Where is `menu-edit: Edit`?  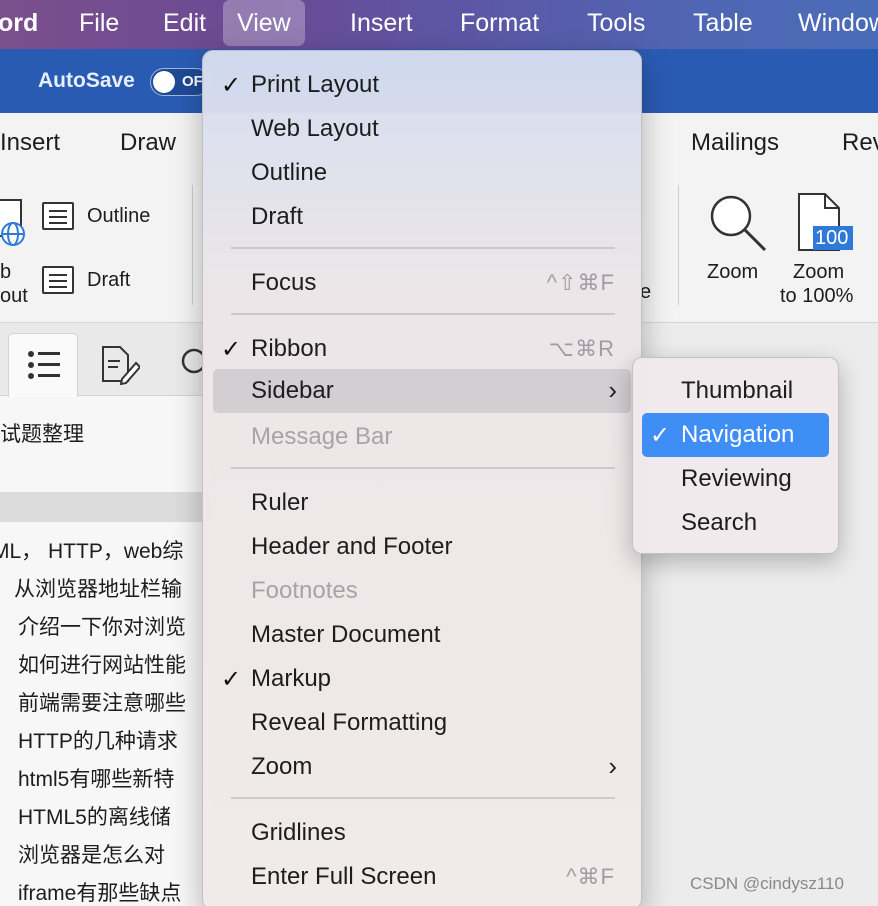 menu-edit: Edit is located at coordinates (184, 23).